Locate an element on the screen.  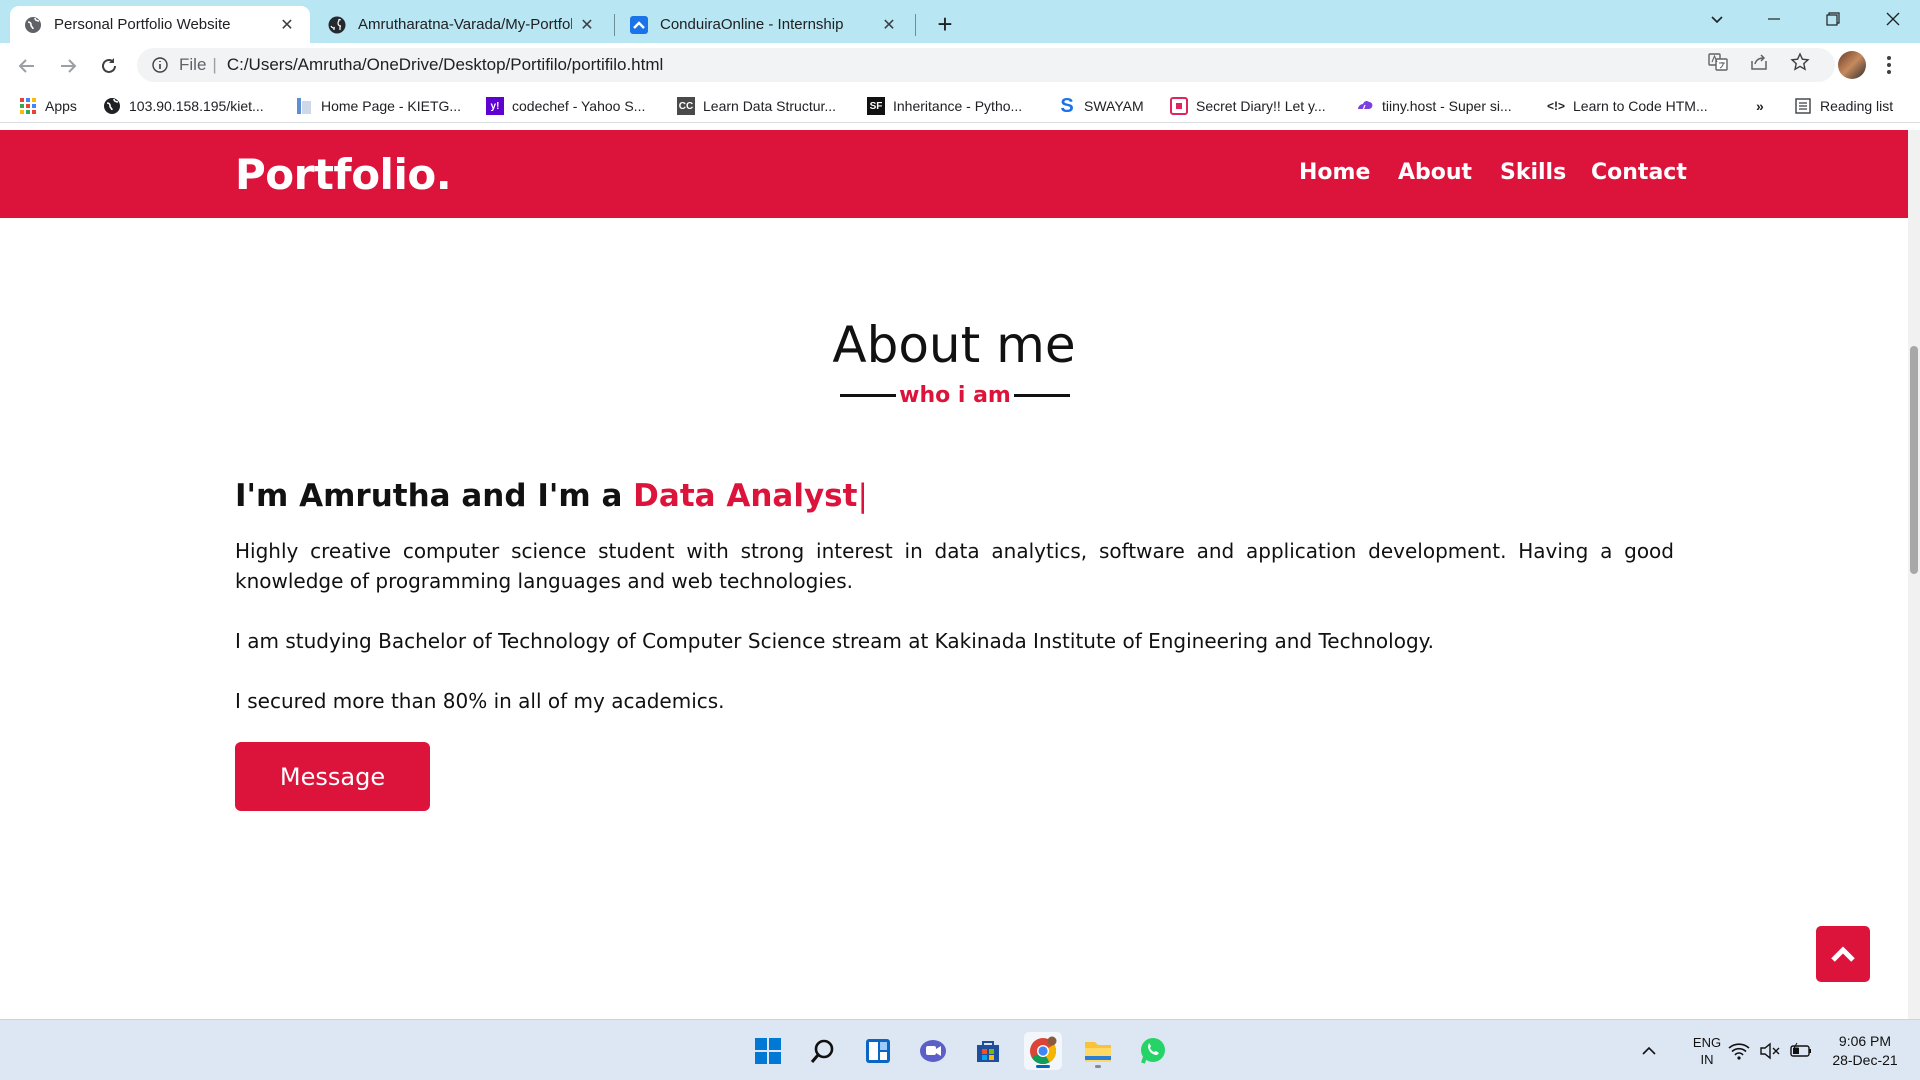
scrollbar-thumb is located at coordinates (1914, 460).